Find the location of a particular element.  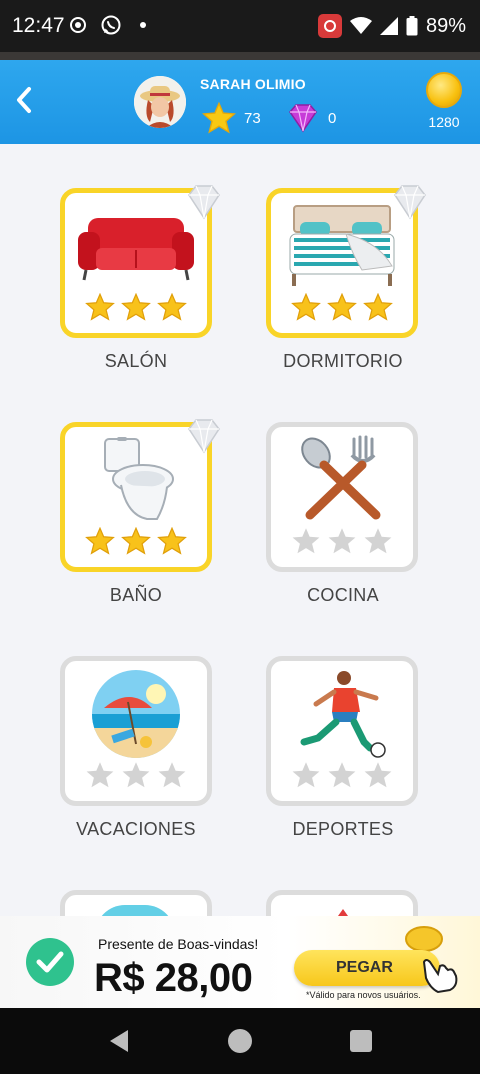

fork-spoon-icon is located at coordinates (342, 480).